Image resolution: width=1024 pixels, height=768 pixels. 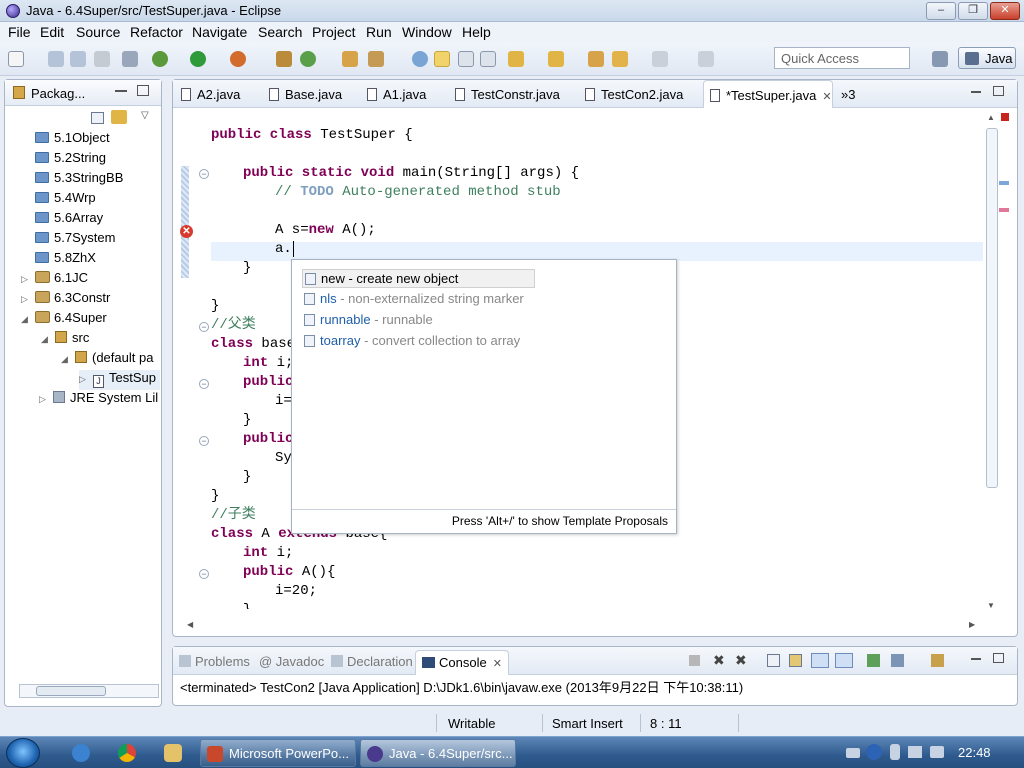 What do you see at coordinates (660, 59) in the screenshot?
I see `forward-icon` at bounding box center [660, 59].